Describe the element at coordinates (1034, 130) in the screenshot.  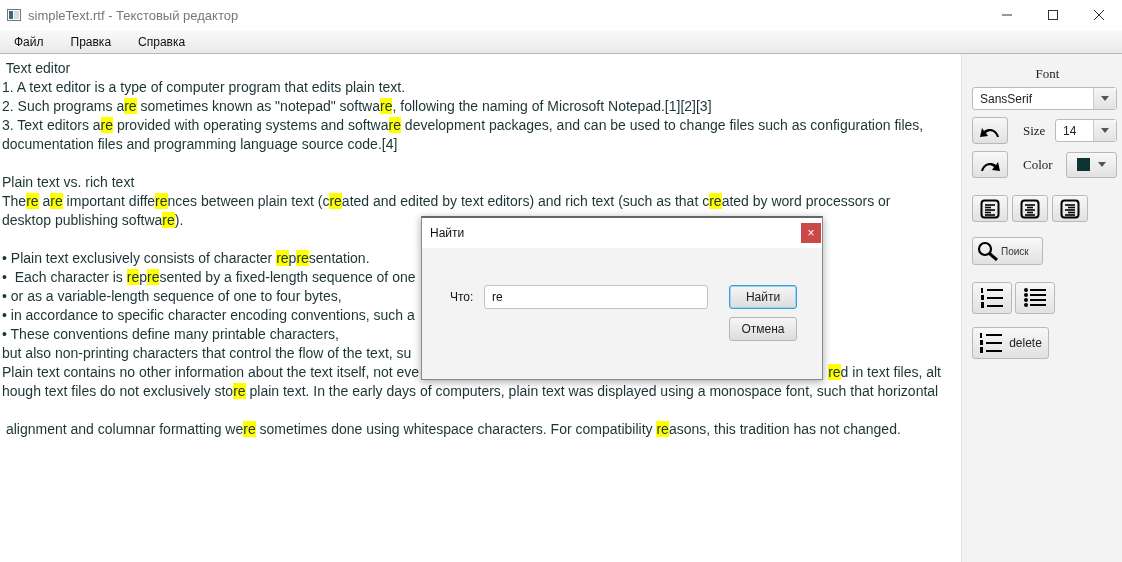
I see `size-label: Size` at that location.